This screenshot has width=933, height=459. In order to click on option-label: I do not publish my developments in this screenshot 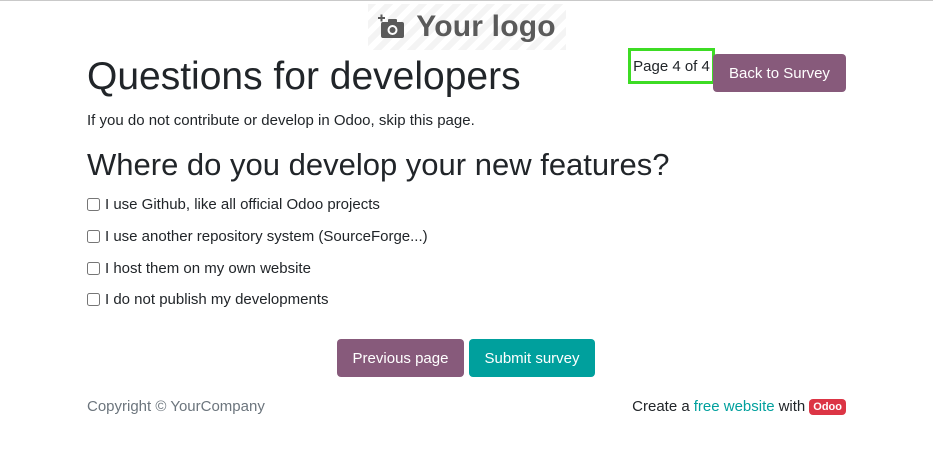, I will do `click(217, 299)`.